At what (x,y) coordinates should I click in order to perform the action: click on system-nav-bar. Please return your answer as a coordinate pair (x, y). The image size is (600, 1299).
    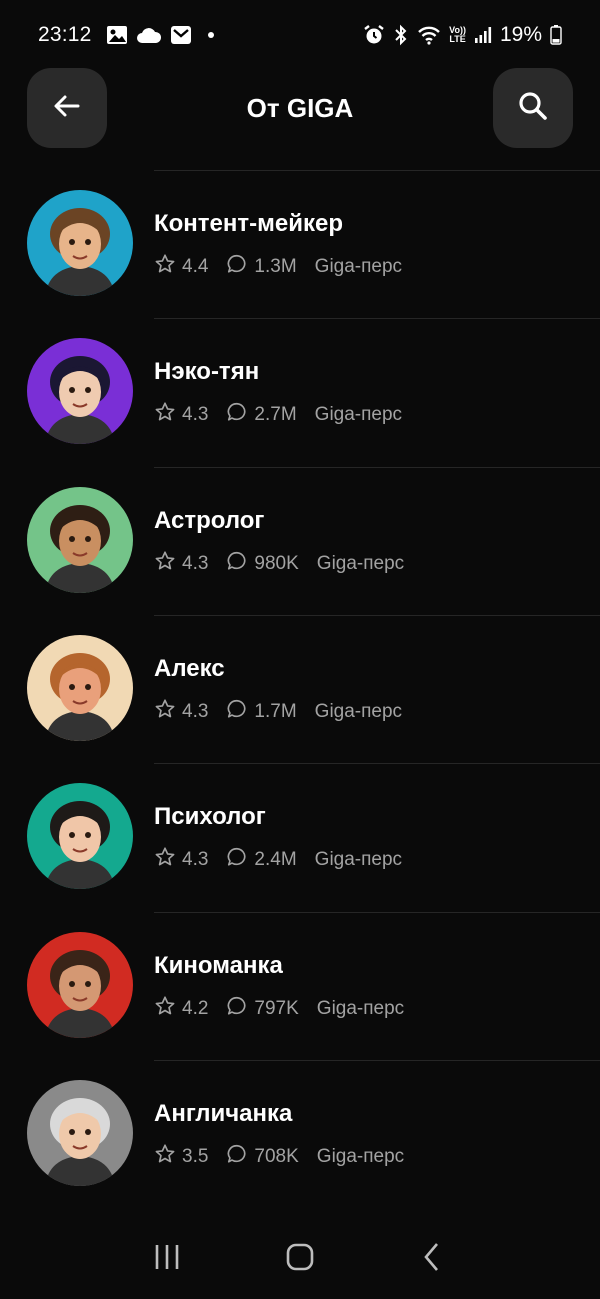
    Looking at the image, I should click on (300, 1259).